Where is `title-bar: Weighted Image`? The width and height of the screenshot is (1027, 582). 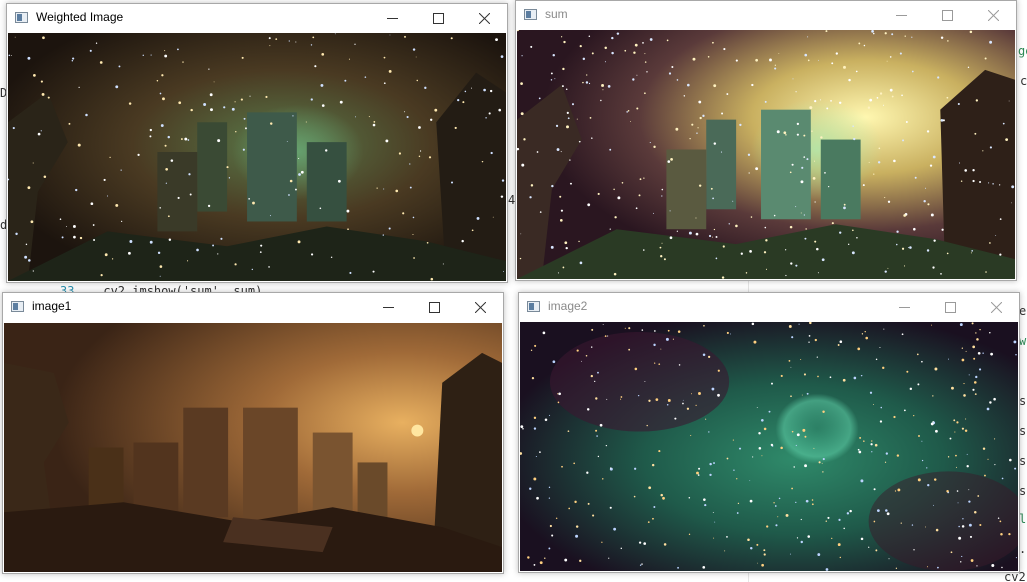
title-bar: Weighted Image is located at coordinates (257, 18).